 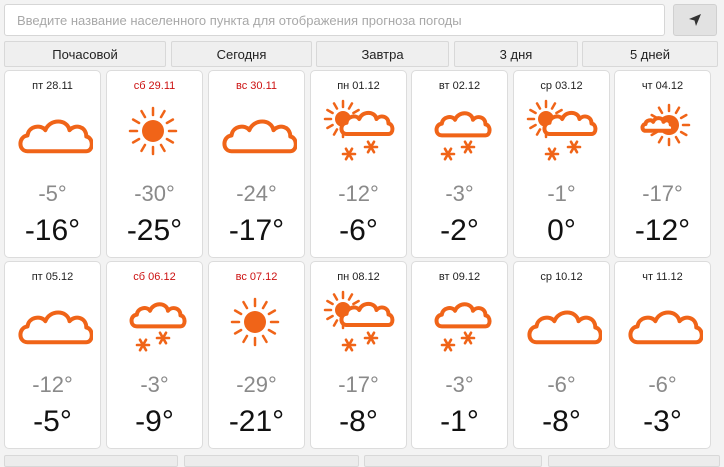 I want to click on day-card: сб 06.12 -3° -9°, so click(x=154, y=355).